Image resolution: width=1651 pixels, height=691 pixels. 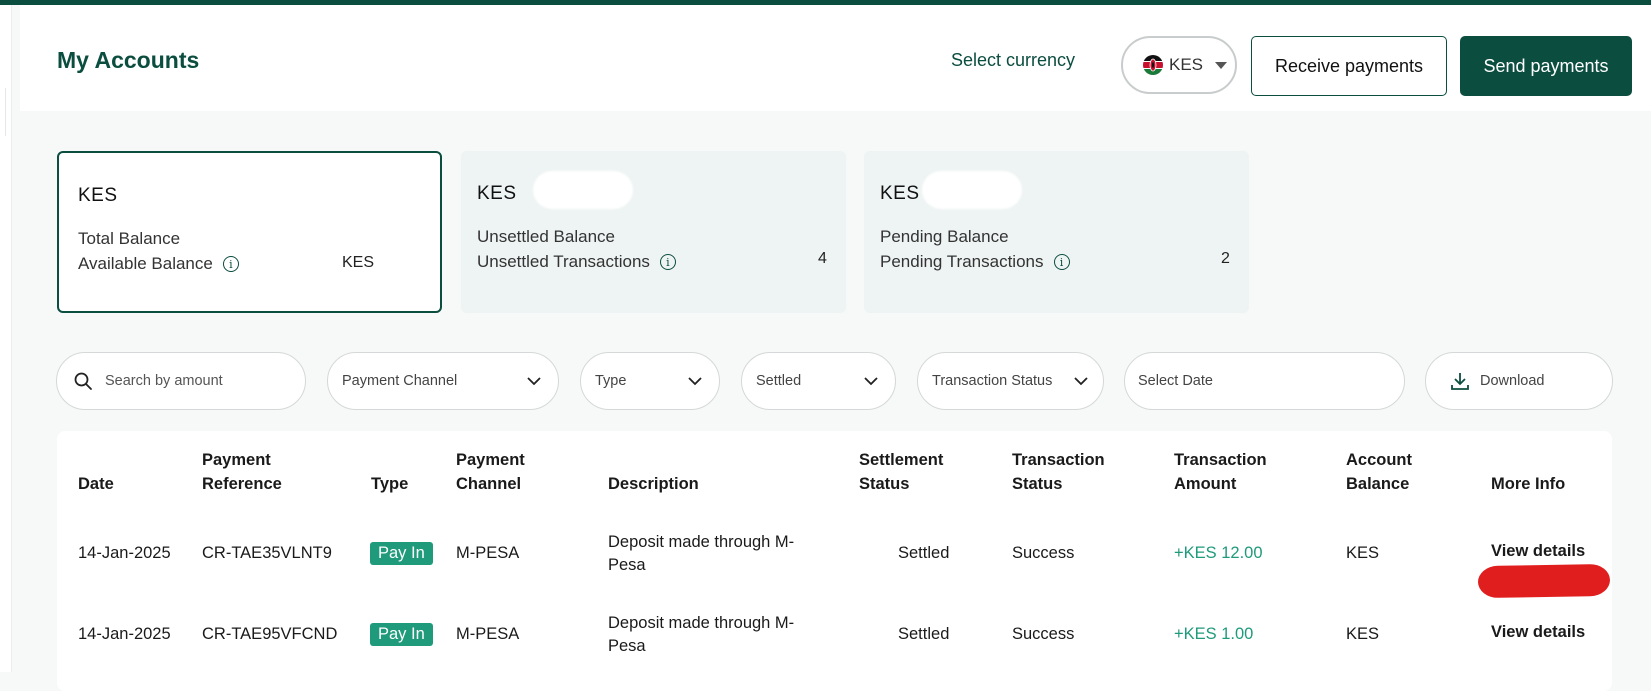 I want to click on card-sublabel-text: Available Balance, so click(x=145, y=263).